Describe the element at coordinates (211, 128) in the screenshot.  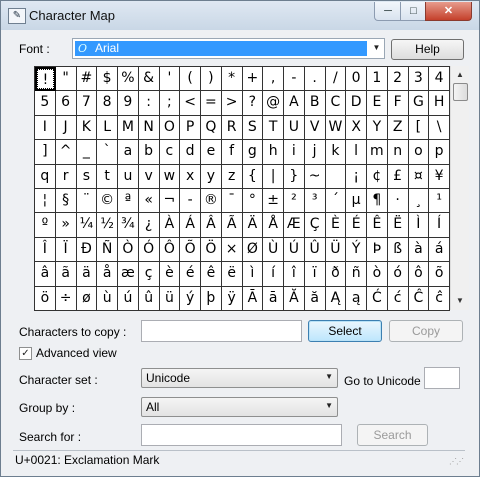
I see `character-cell: Q` at that location.